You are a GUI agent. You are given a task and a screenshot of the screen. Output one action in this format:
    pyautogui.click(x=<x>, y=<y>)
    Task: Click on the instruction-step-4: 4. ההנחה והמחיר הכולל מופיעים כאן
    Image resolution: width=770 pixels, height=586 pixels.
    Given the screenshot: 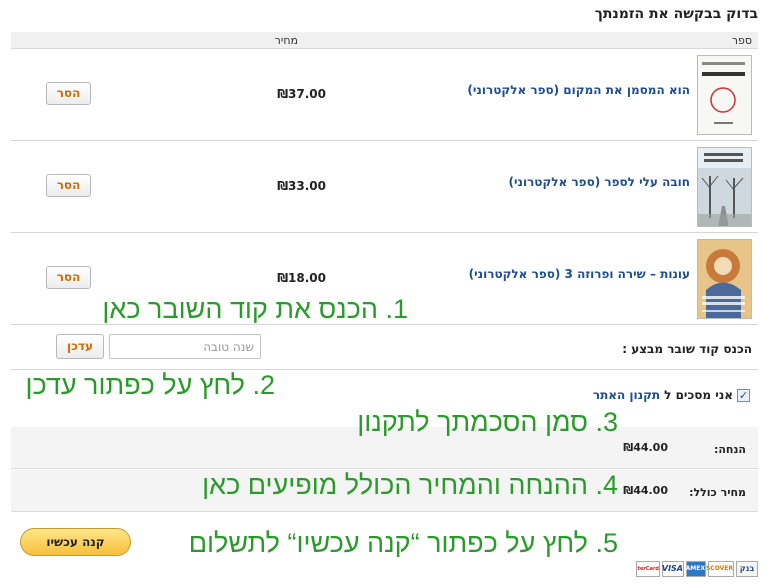 What is the action you would take?
    pyautogui.click(x=410, y=485)
    